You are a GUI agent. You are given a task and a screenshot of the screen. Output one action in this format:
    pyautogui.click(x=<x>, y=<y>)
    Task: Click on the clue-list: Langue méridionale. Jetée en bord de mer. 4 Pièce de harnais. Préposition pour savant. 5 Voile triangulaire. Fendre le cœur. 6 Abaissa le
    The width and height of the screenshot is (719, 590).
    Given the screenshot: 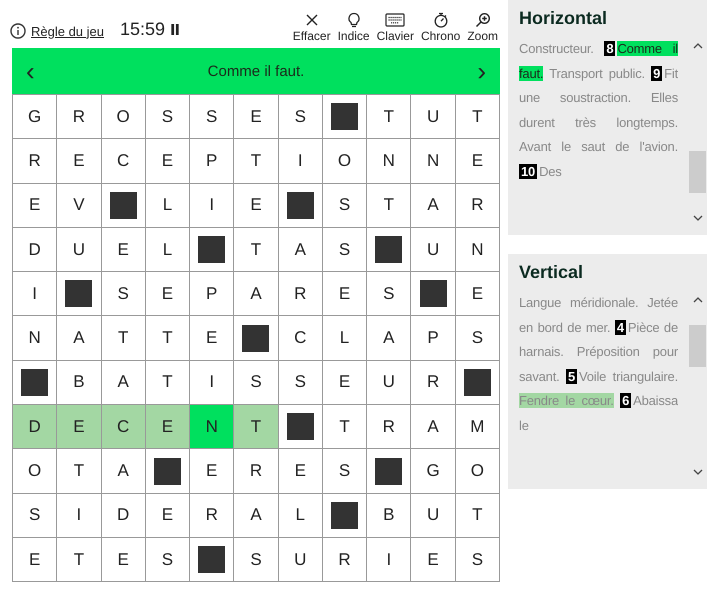 What is the action you would take?
    pyautogui.click(x=598, y=377)
    